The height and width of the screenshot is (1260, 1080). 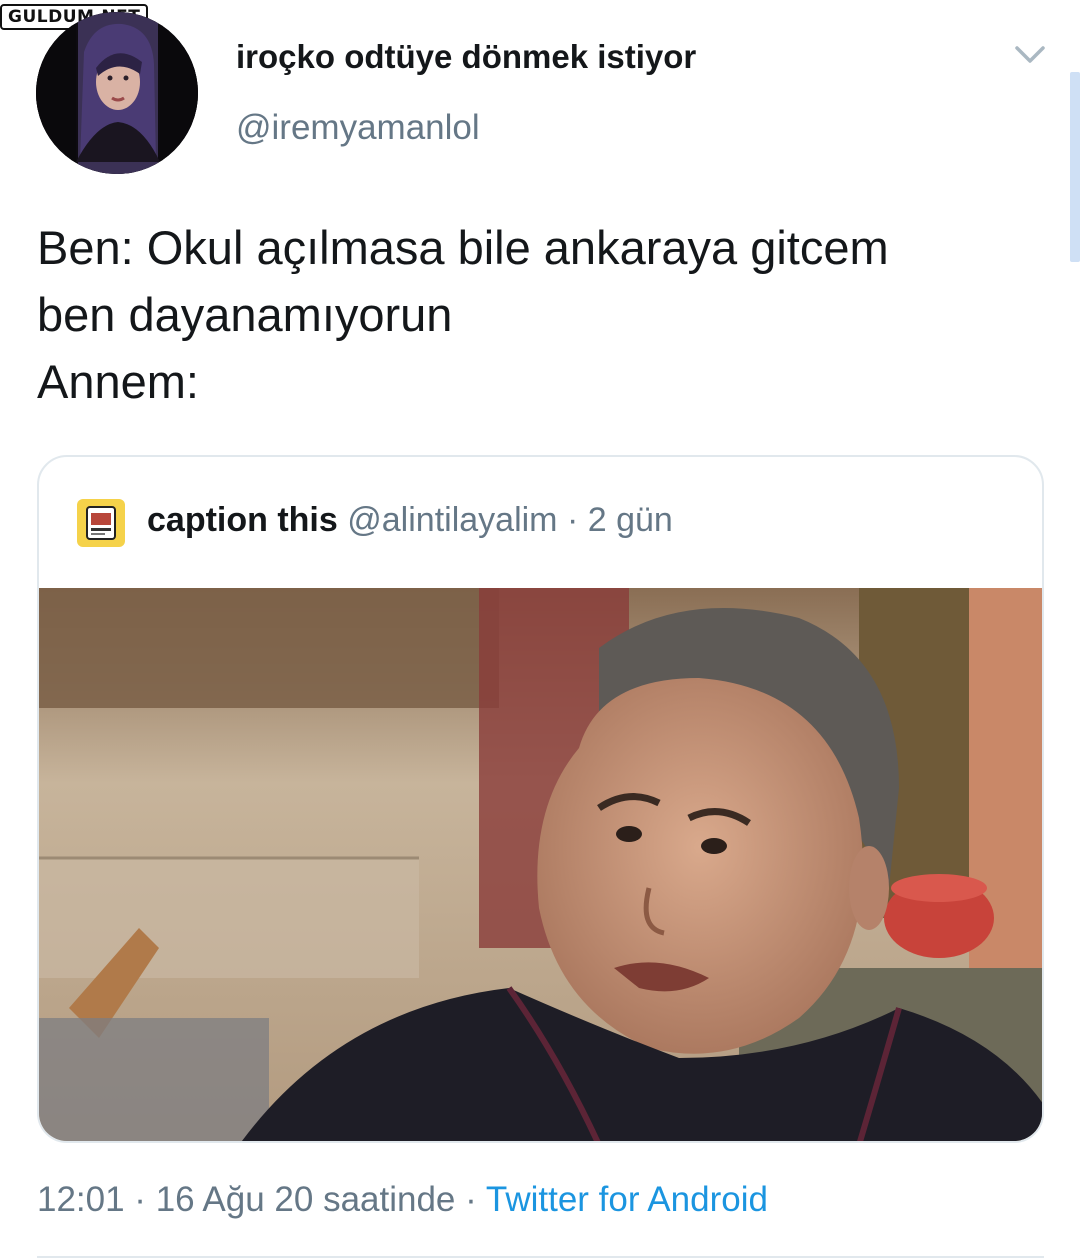 I want to click on quoted-tweet-header: caption this @alintilayalim · 2 gün, so click(x=410, y=520).